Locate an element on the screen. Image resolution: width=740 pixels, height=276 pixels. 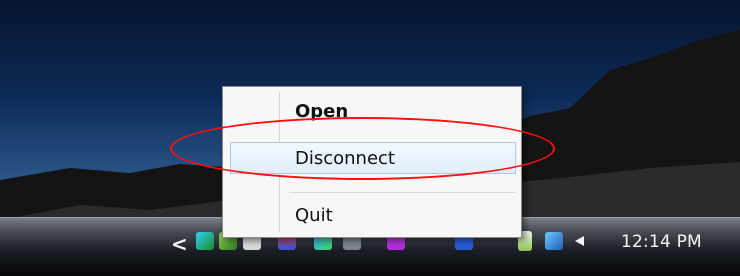
network-status-icon is located at coordinates (205, 241).